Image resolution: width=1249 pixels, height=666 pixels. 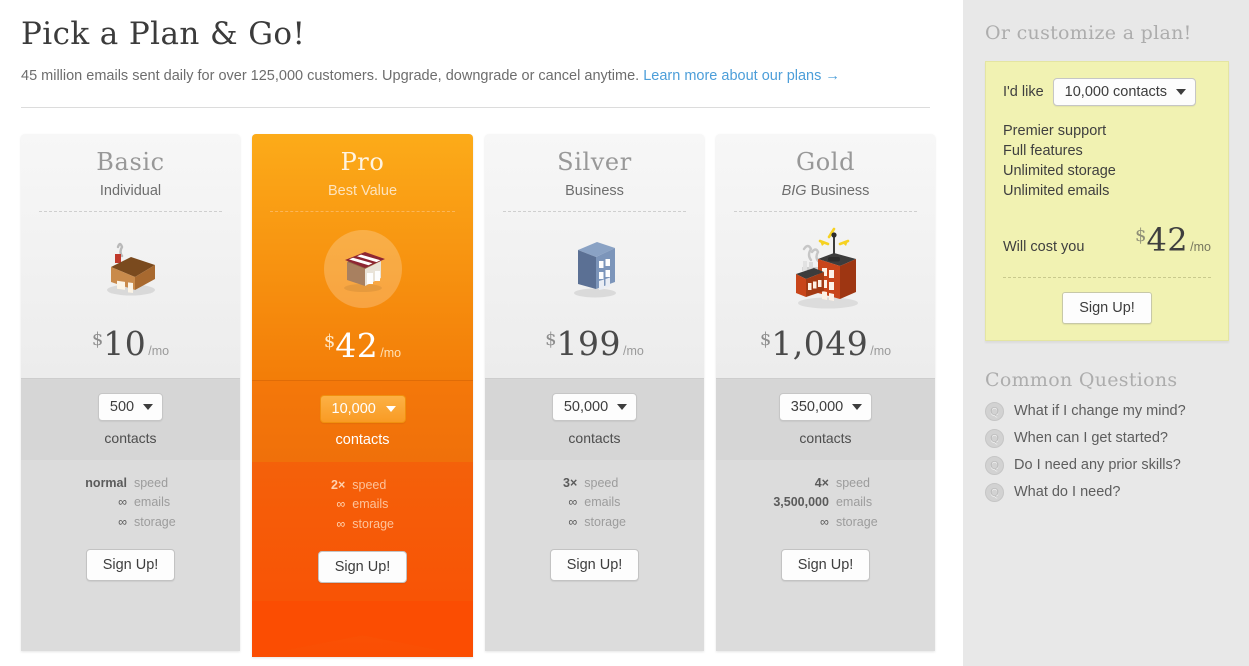 What do you see at coordinates (594, 486) in the screenshot?
I see `spec-row: 3× speed` at bounding box center [594, 486].